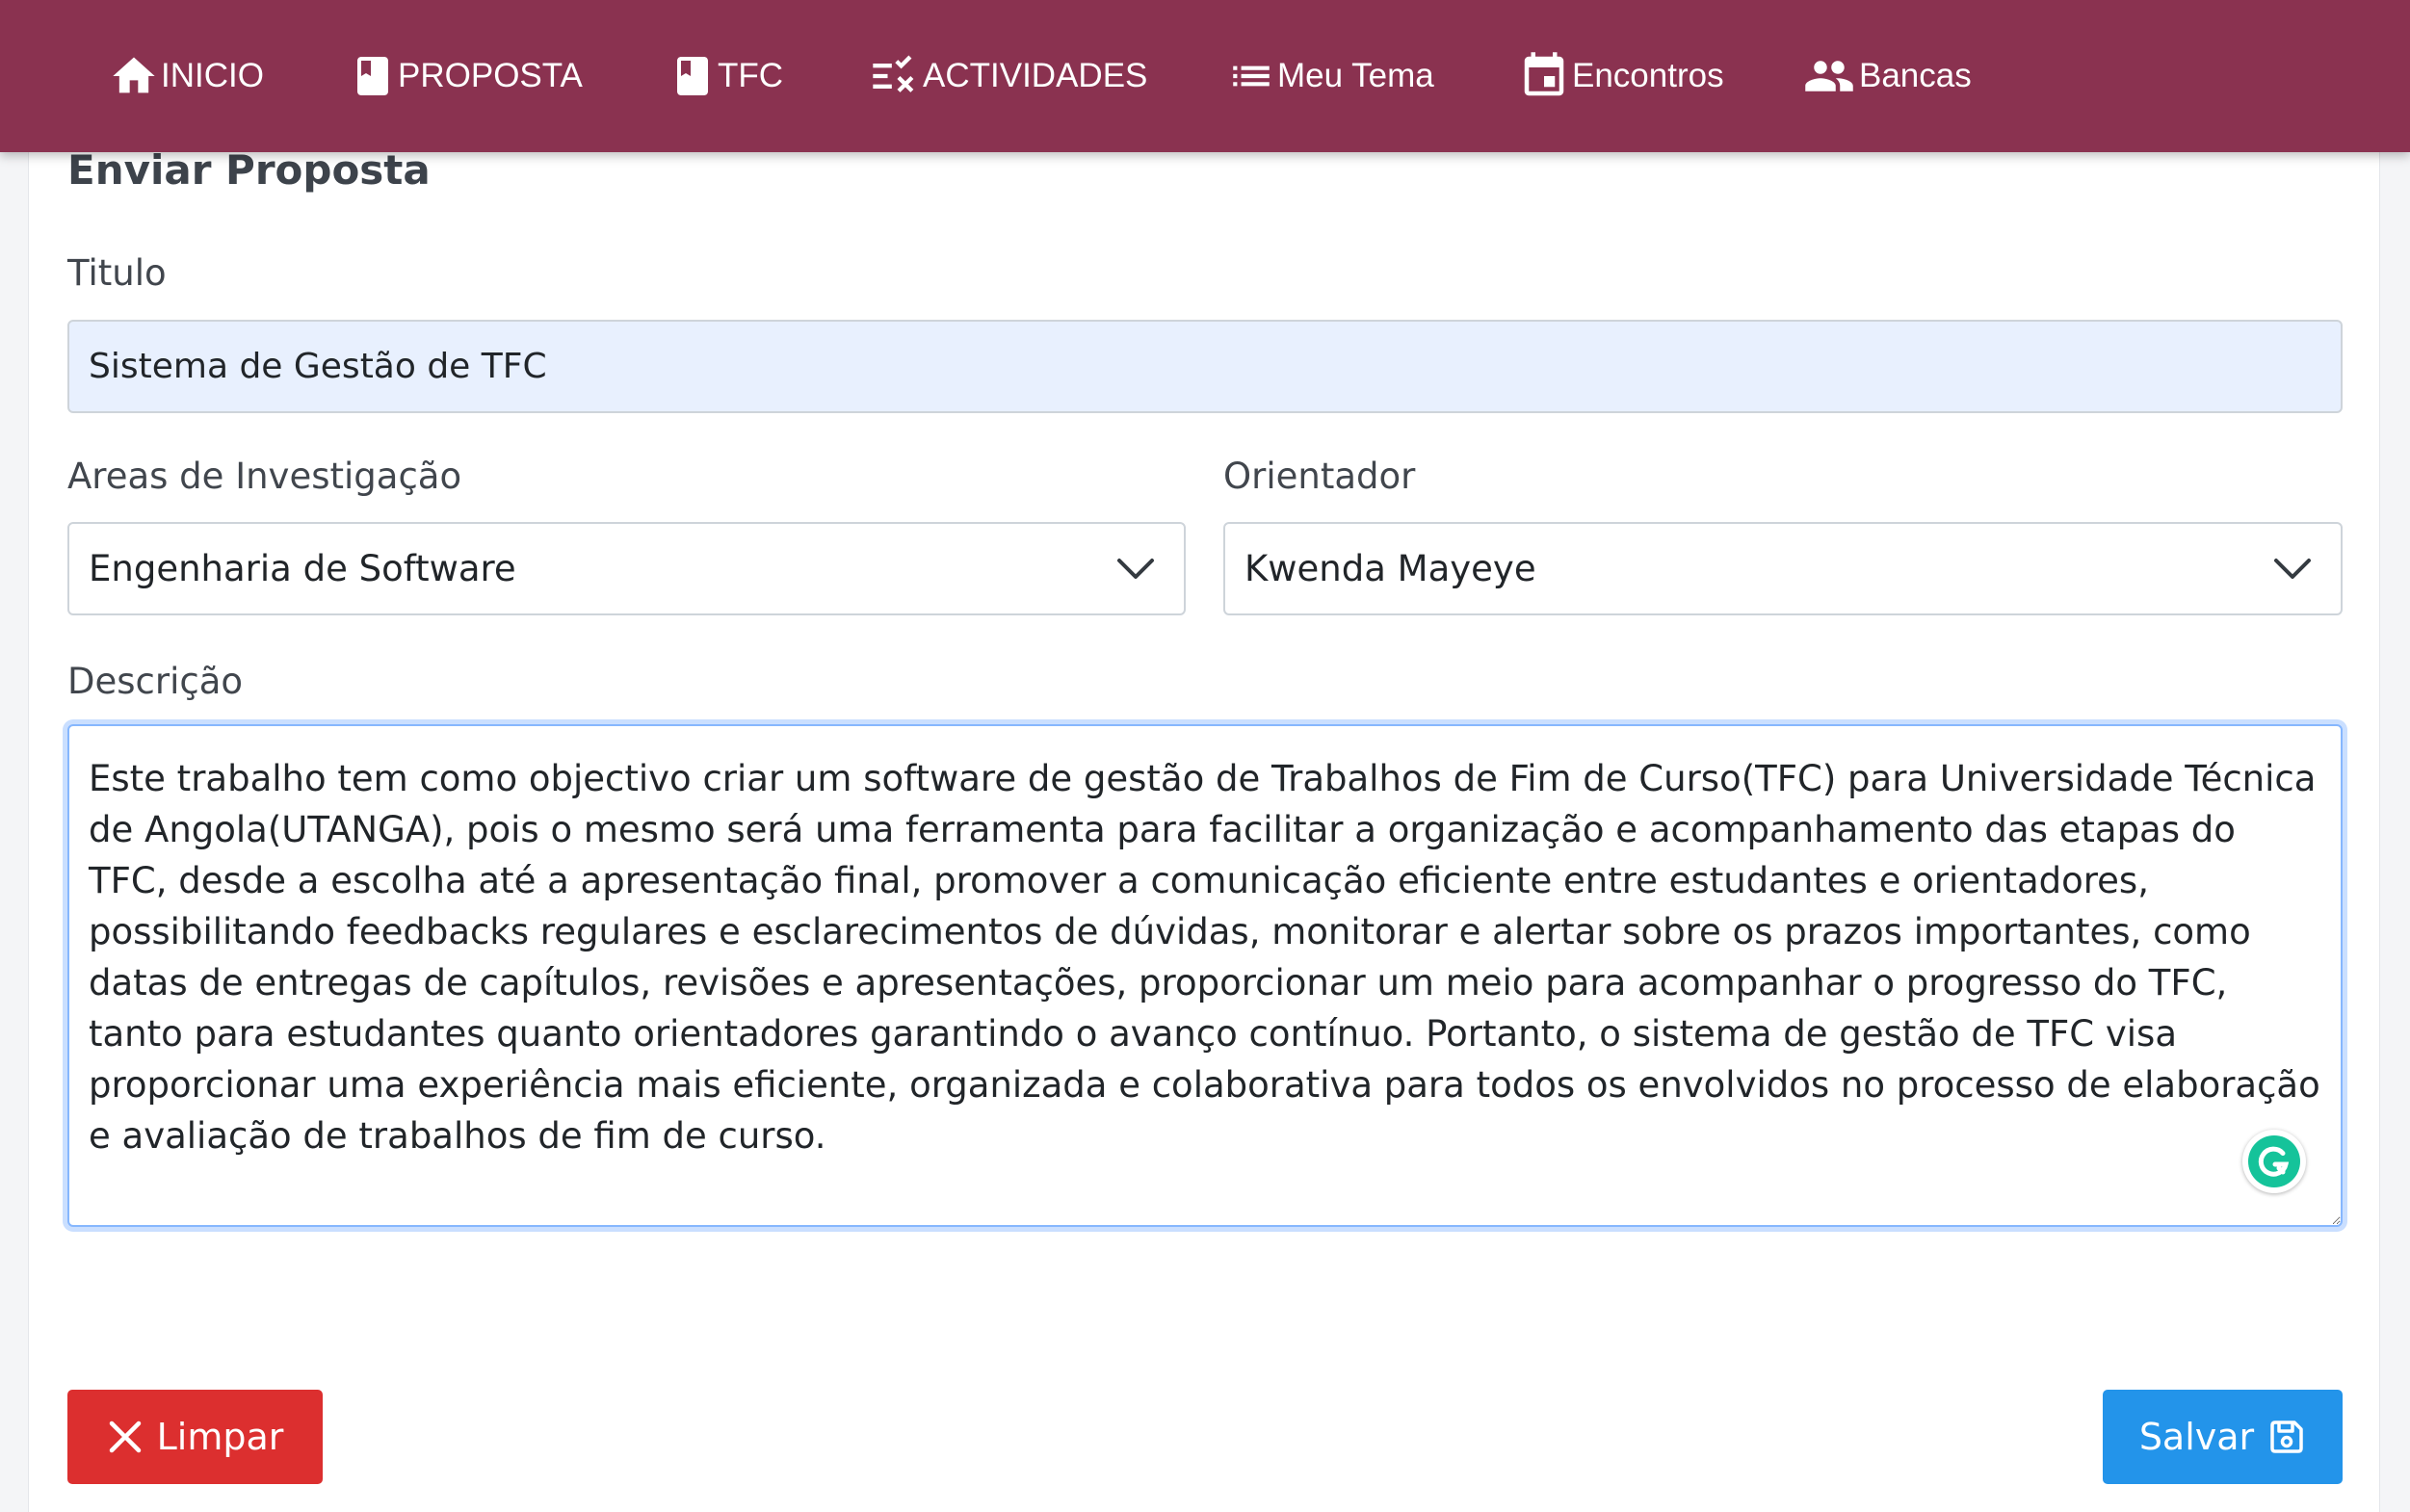 This screenshot has height=1512, width=2410. What do you see at coordinates (249, 170) in the screenshot?
I see `page-title: Enviar Proposta` at bounding box center [249, 170].